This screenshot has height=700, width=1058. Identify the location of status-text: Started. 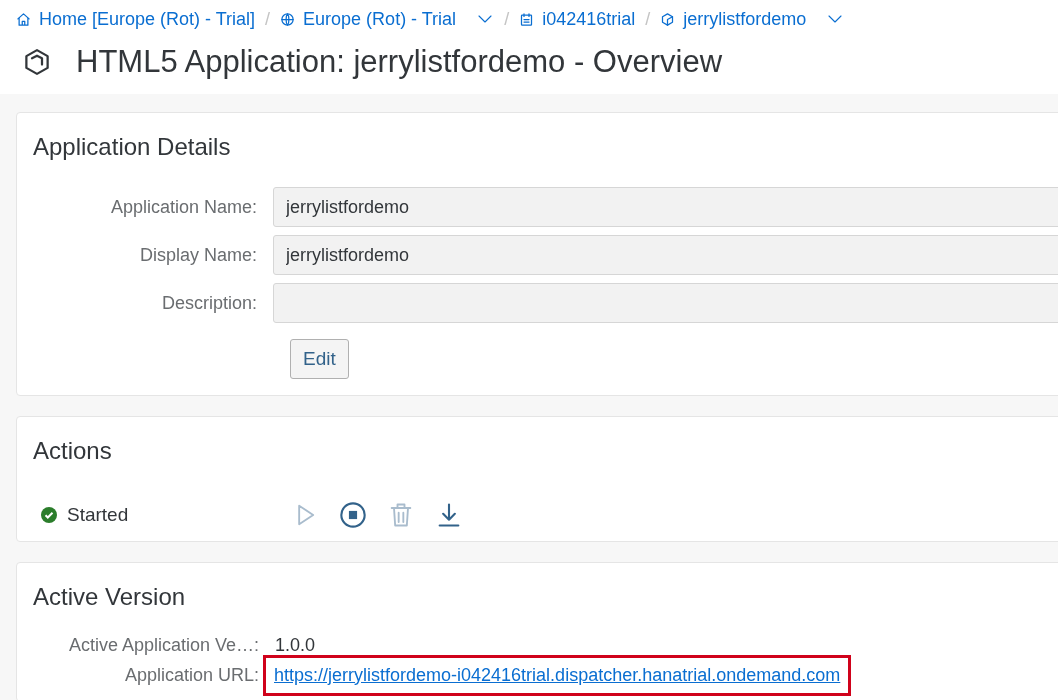
(98, 514).